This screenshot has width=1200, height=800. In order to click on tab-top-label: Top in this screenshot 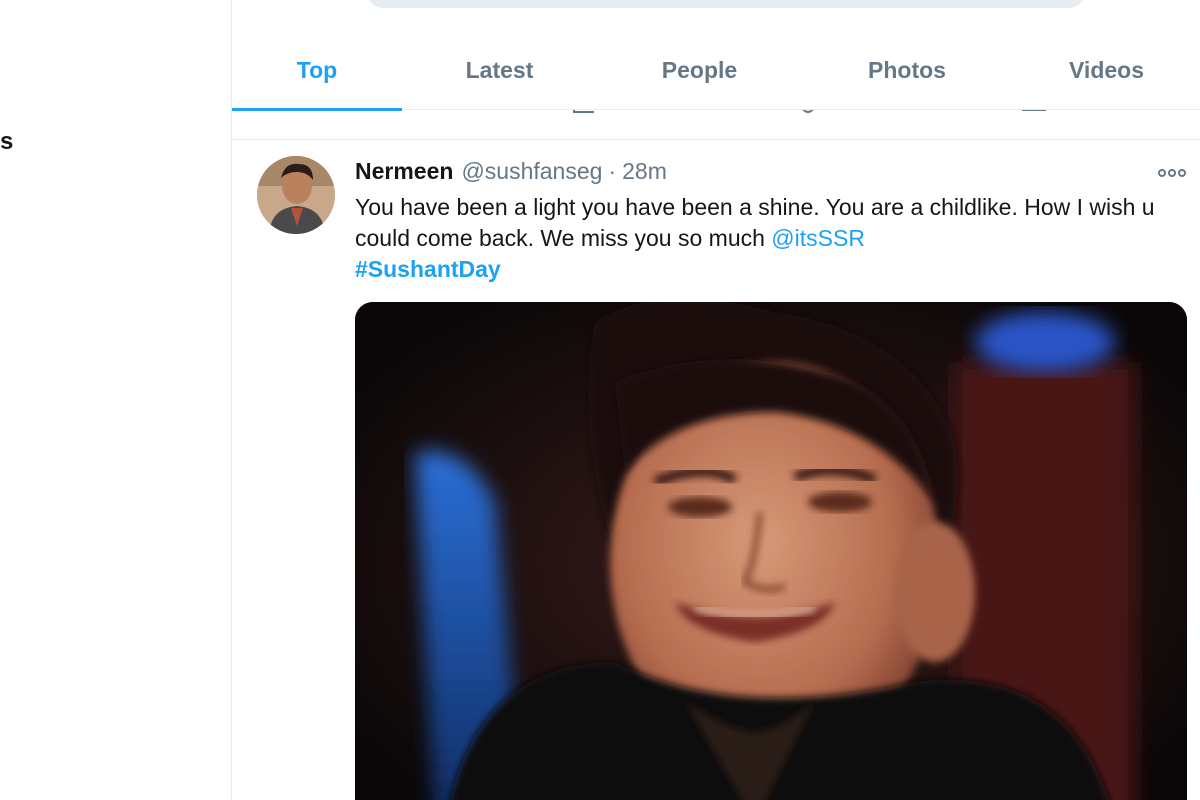, I will do `click(317, 69)`.